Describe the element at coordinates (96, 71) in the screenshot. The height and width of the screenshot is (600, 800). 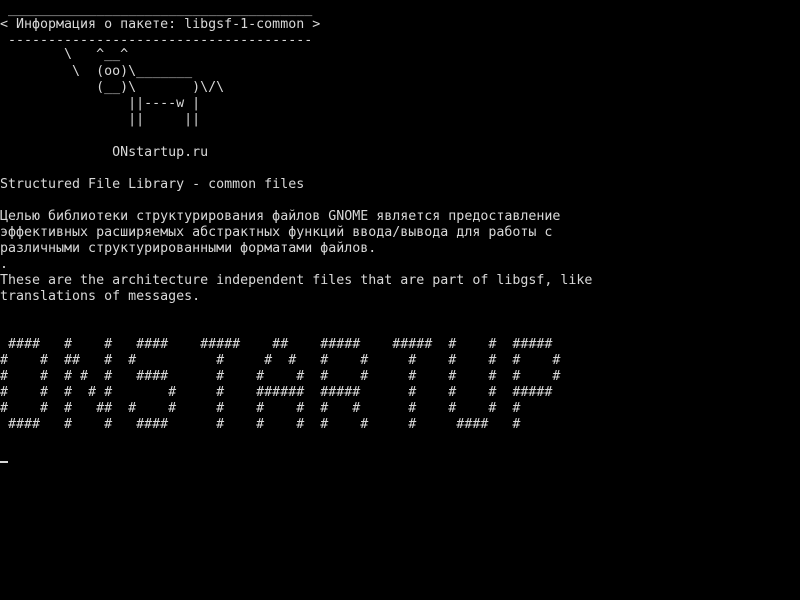
I see `cow-art-line: \ (oo)\_______` at that location.